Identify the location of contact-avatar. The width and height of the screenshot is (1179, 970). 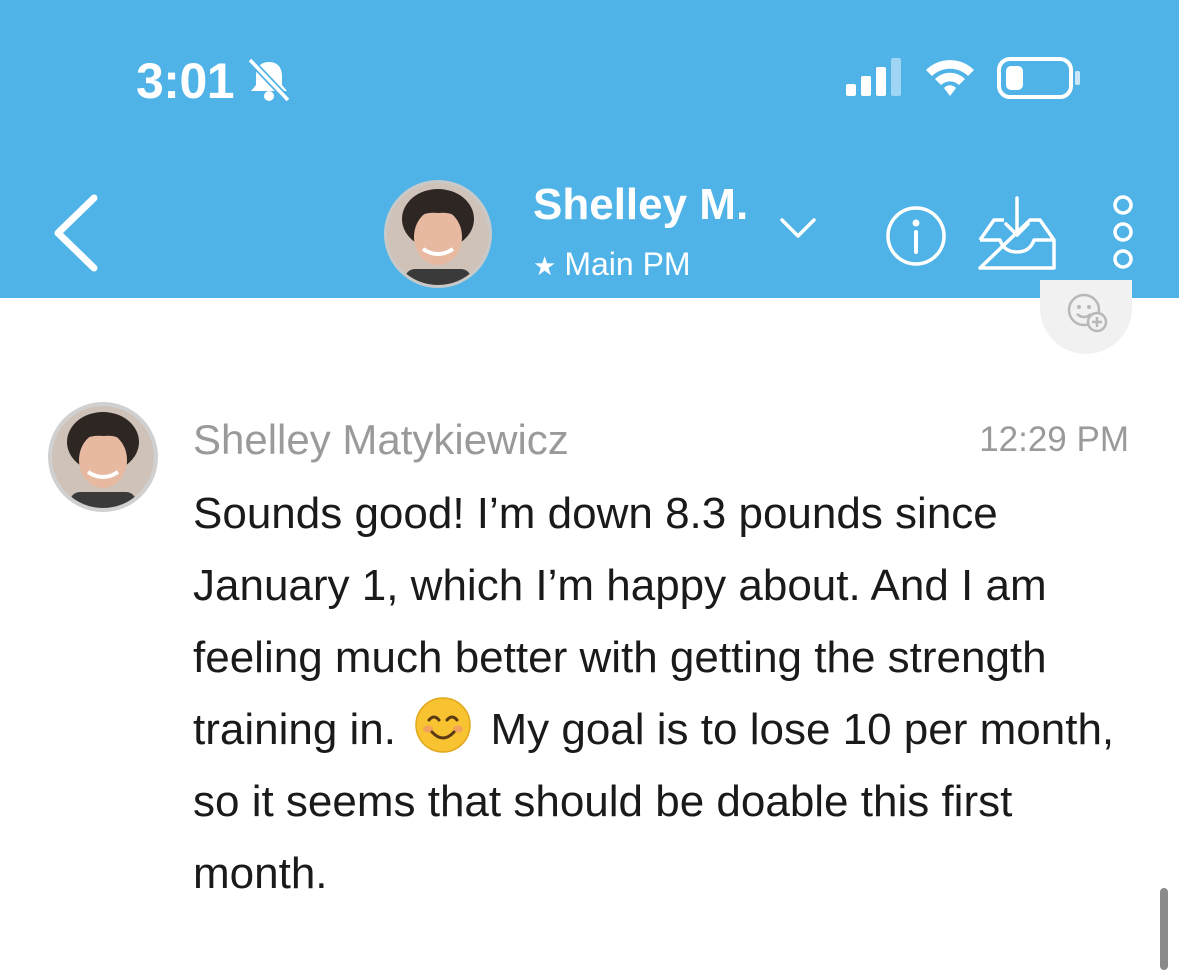
(438, 234).